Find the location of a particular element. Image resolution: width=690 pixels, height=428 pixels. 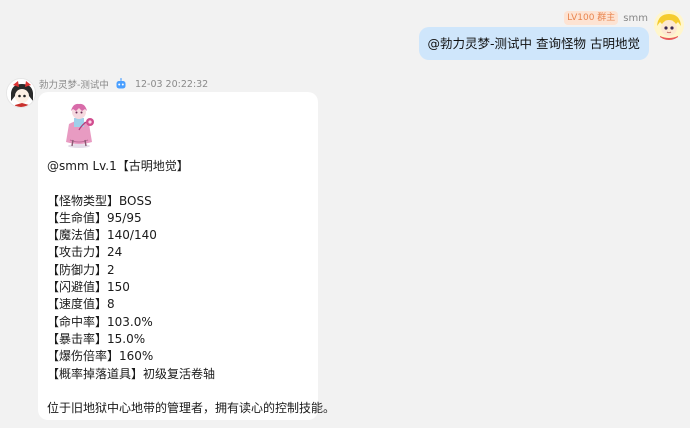

stat-defense: 【防御力】2 is located at coordinates (81, 269).